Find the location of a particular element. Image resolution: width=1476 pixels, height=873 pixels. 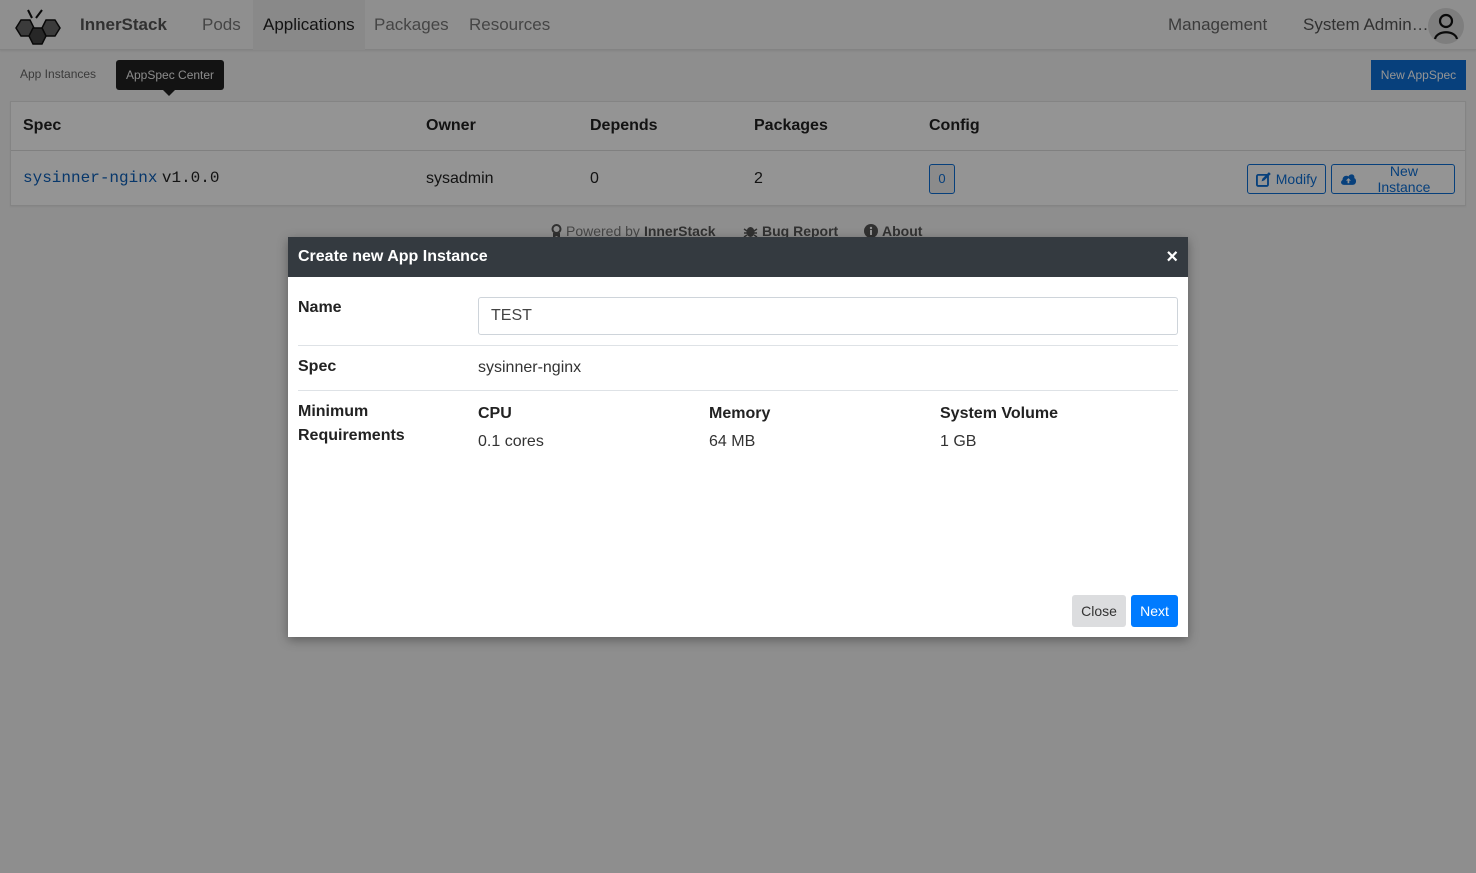

spec-value: sysinner-nginx is located at coordinates (530, 367).